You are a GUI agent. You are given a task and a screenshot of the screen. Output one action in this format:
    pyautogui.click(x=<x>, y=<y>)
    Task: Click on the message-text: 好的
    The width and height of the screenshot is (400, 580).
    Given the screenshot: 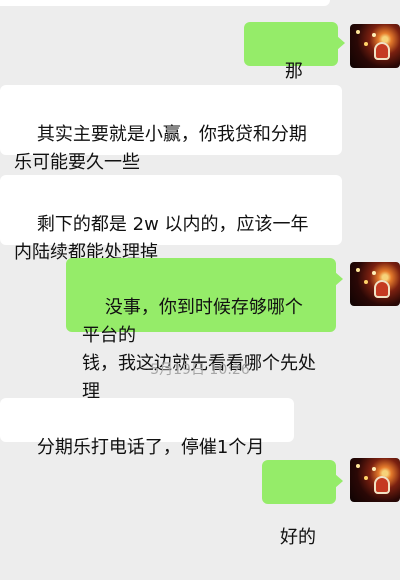 What is the action you would take?
    pyautogui.click(x=298, y=537)
    